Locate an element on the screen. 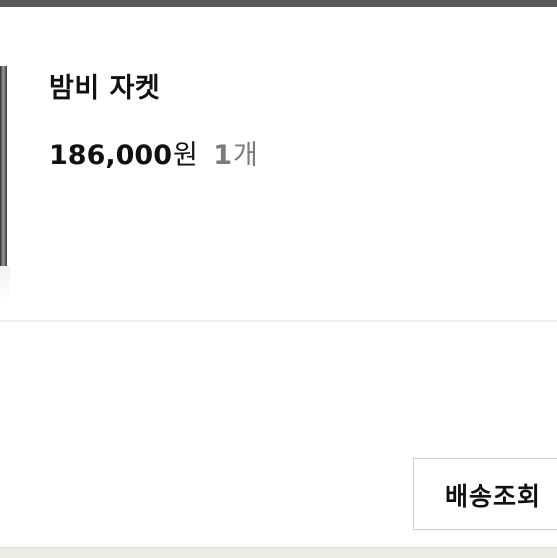 This screenshot has width=557, height=558. product-price: 186,000 is located at coordinates (110, 155).